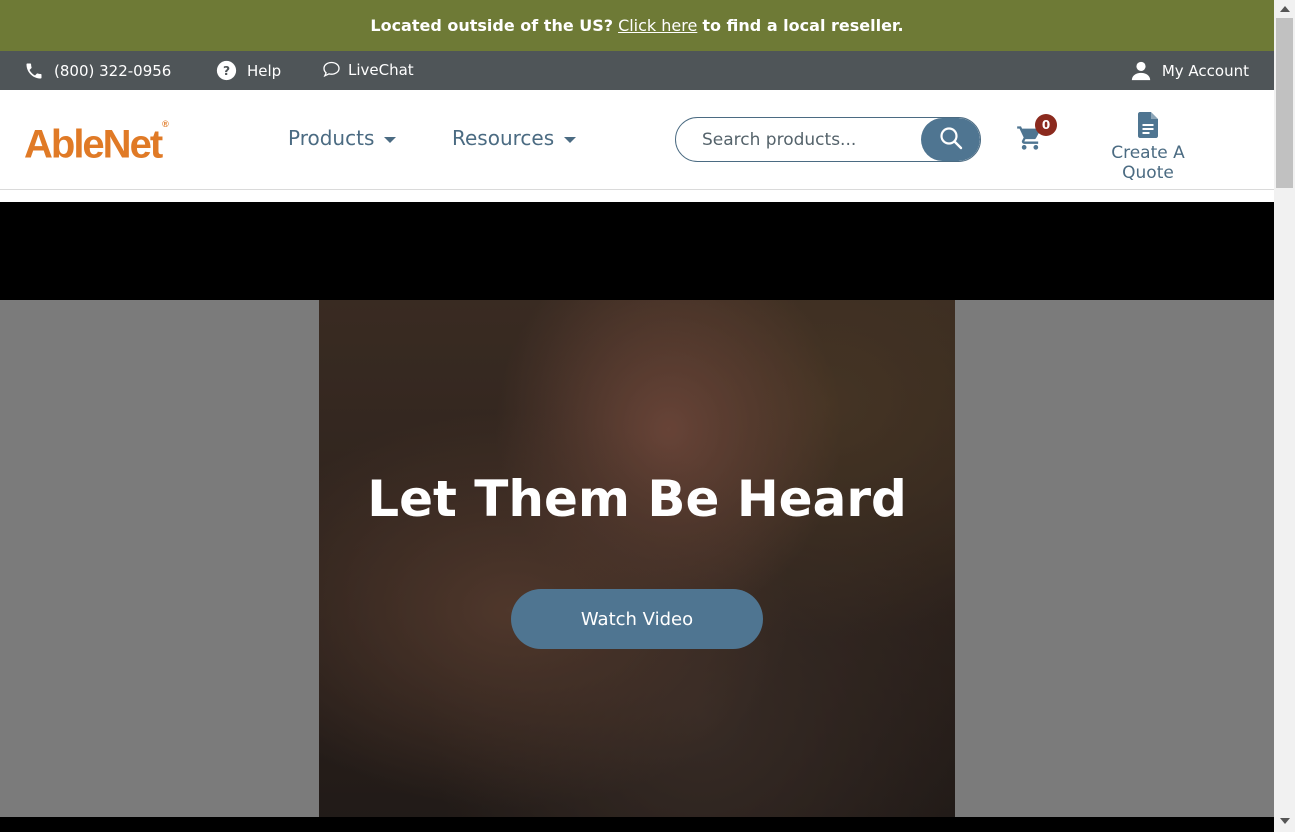 The width and height of the screenshot is (1295, 832). What do you see at coordinates (637, 824) in the screenshot?
I see `hero-bottom-band` at bounding box center [637, 824].